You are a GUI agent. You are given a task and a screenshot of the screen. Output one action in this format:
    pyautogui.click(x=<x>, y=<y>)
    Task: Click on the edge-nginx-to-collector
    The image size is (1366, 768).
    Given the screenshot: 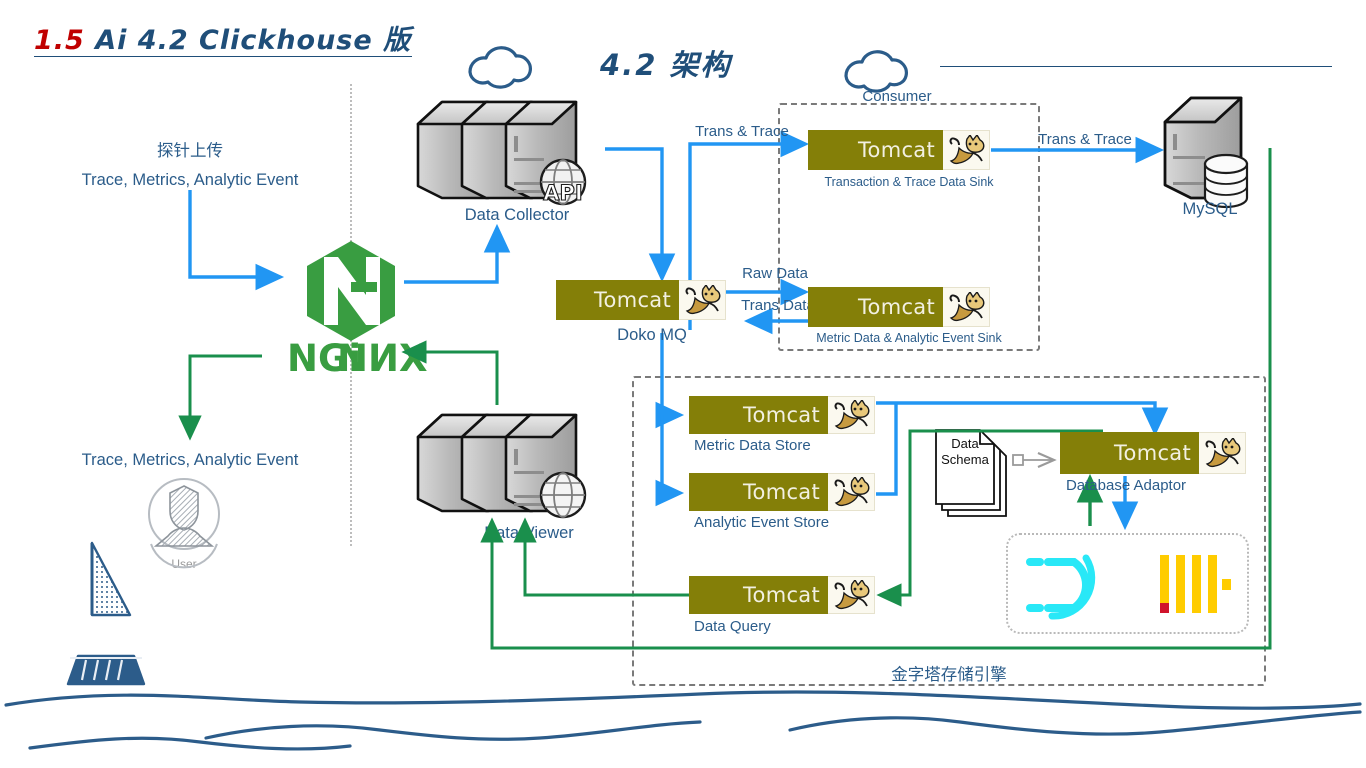 What is the action you would take?
    pyautogui.click(x=457, y=253)
    